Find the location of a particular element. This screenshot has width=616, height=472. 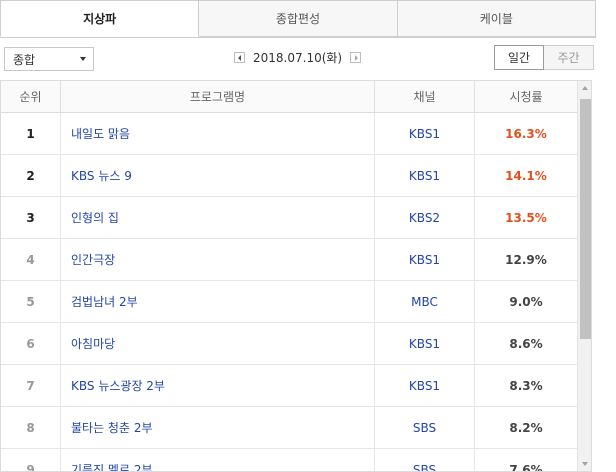

broadcast-tabs: 지상파 종합편성 케이블 is located at coordinates (298, 19).